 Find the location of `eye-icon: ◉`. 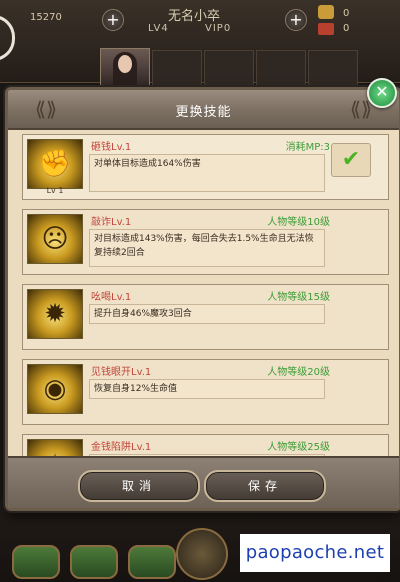

eye-icon: ◉ is located at coordinates (55, 389).